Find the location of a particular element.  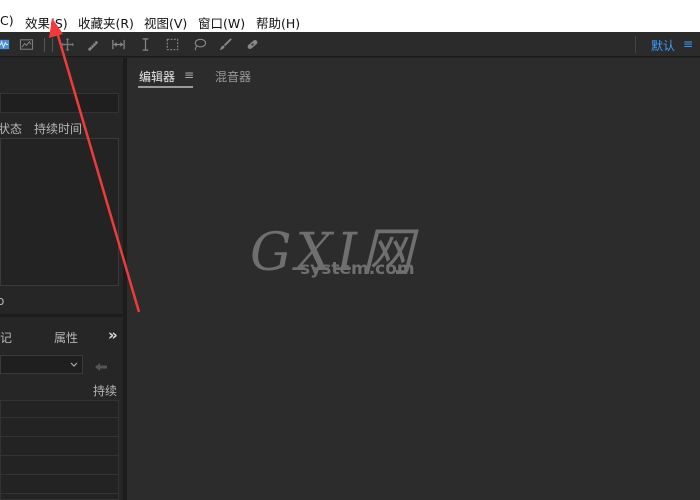

chevron-down-icon is located at coordinates (74, 364).